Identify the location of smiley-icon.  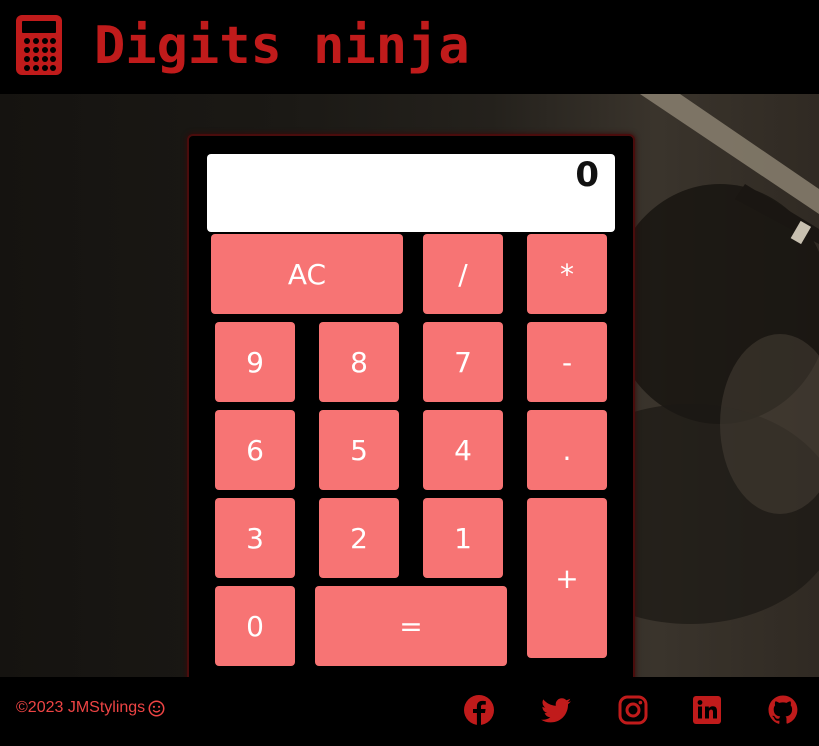
(156, 708).